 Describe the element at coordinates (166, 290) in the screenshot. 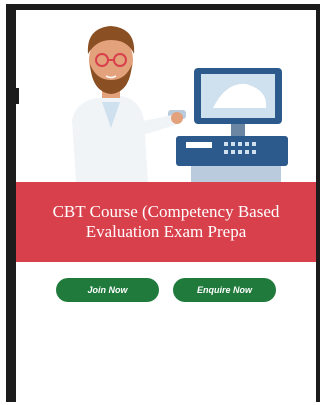

I see `action-buttons: Join Now Enquire Now` at that location.